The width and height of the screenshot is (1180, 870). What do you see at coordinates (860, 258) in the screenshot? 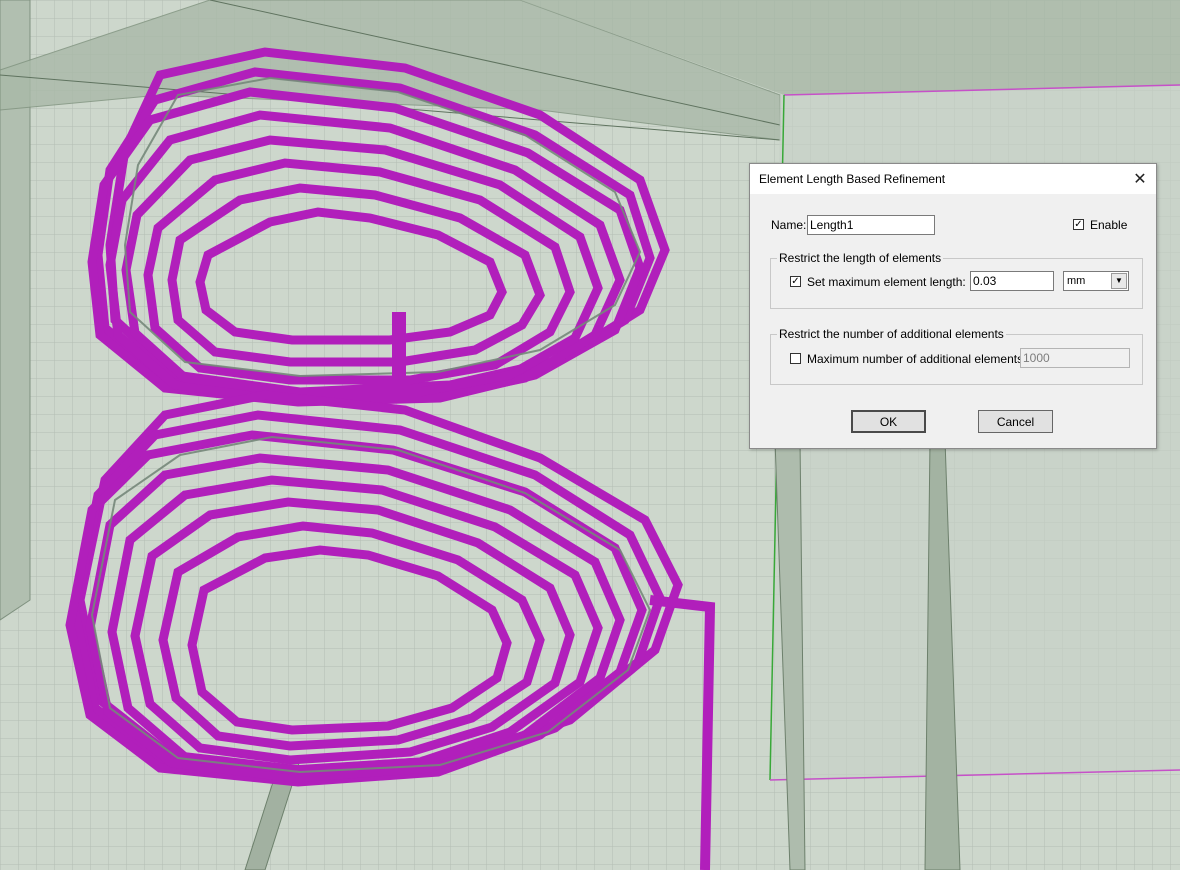
I see `length-group-legend: Restrict the length of elements` at bounding box center [860, 258].